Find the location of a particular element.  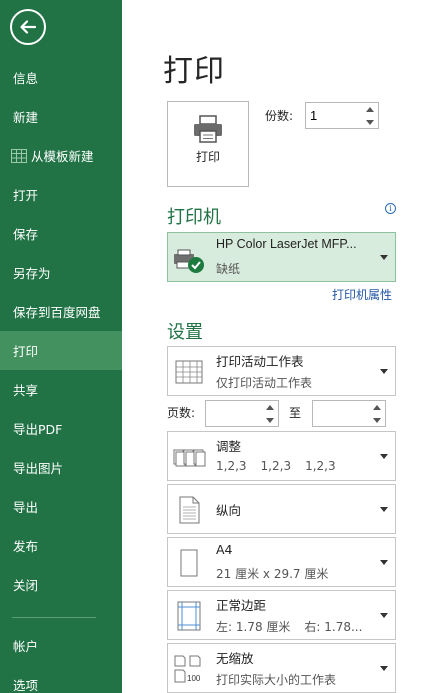

sidebar-item-label: 发布 is located at coordinates (26, 546).